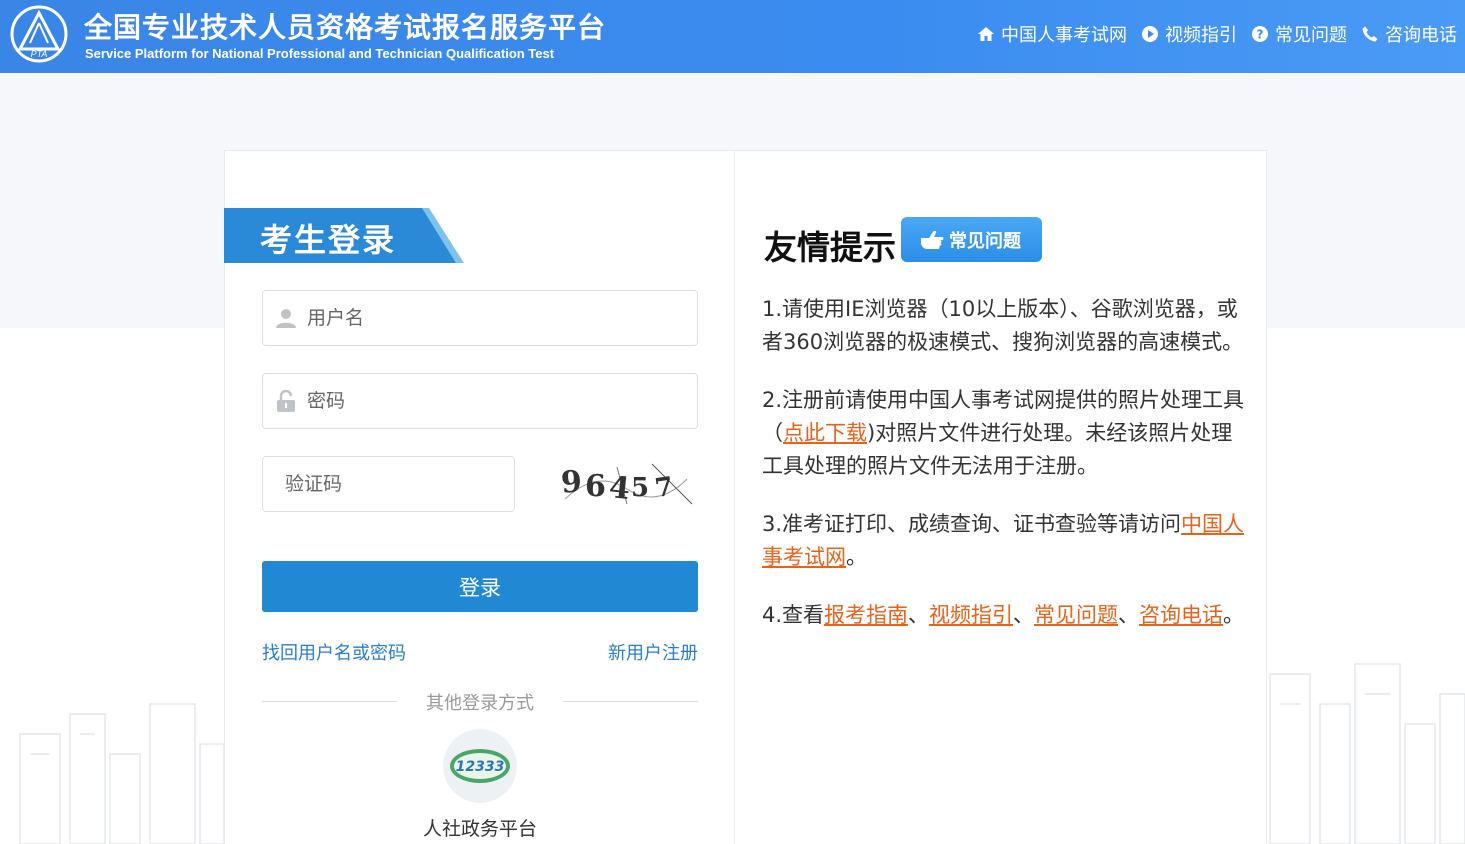 The width and height of the screenshot is (1465, 844). Describe the element at coordinates (932, 239) in the screenshot. I see `pointing-hand-icon` at that location.